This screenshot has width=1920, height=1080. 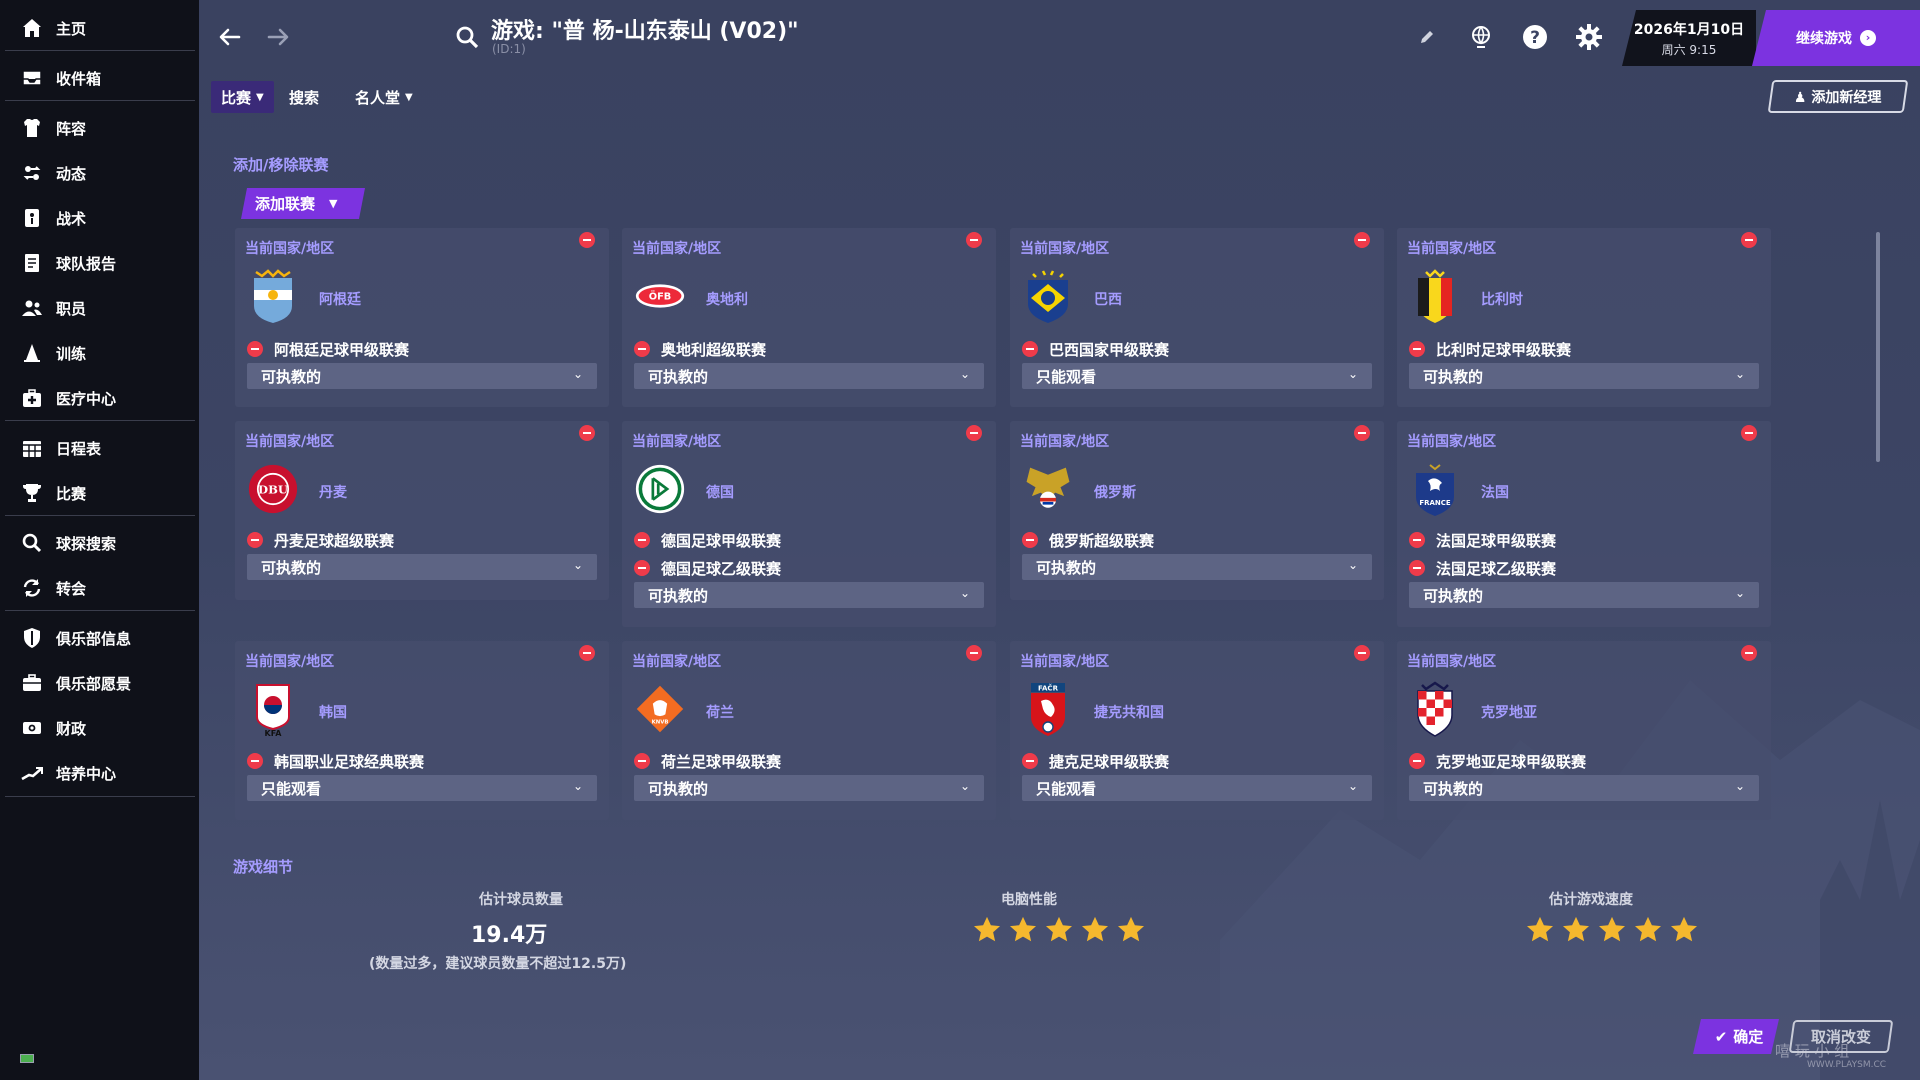 I want to click on globe-icon, so click(x=1481, y=37).